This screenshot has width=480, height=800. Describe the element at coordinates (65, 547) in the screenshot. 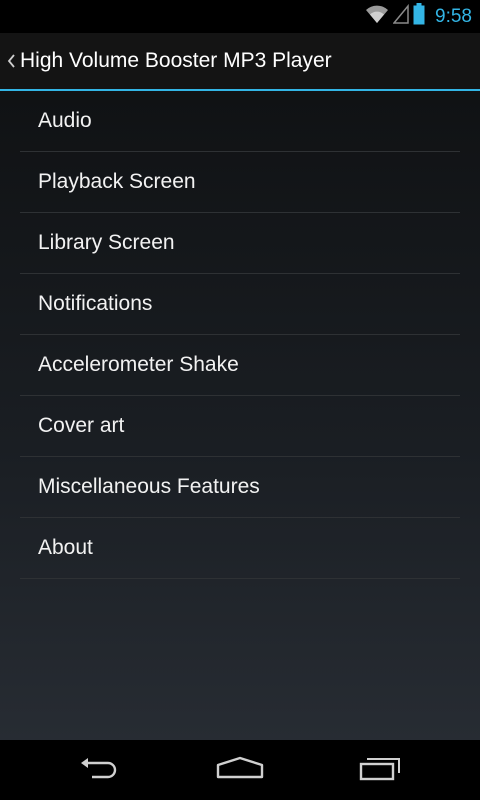

I see `preference-label: About` at that location.